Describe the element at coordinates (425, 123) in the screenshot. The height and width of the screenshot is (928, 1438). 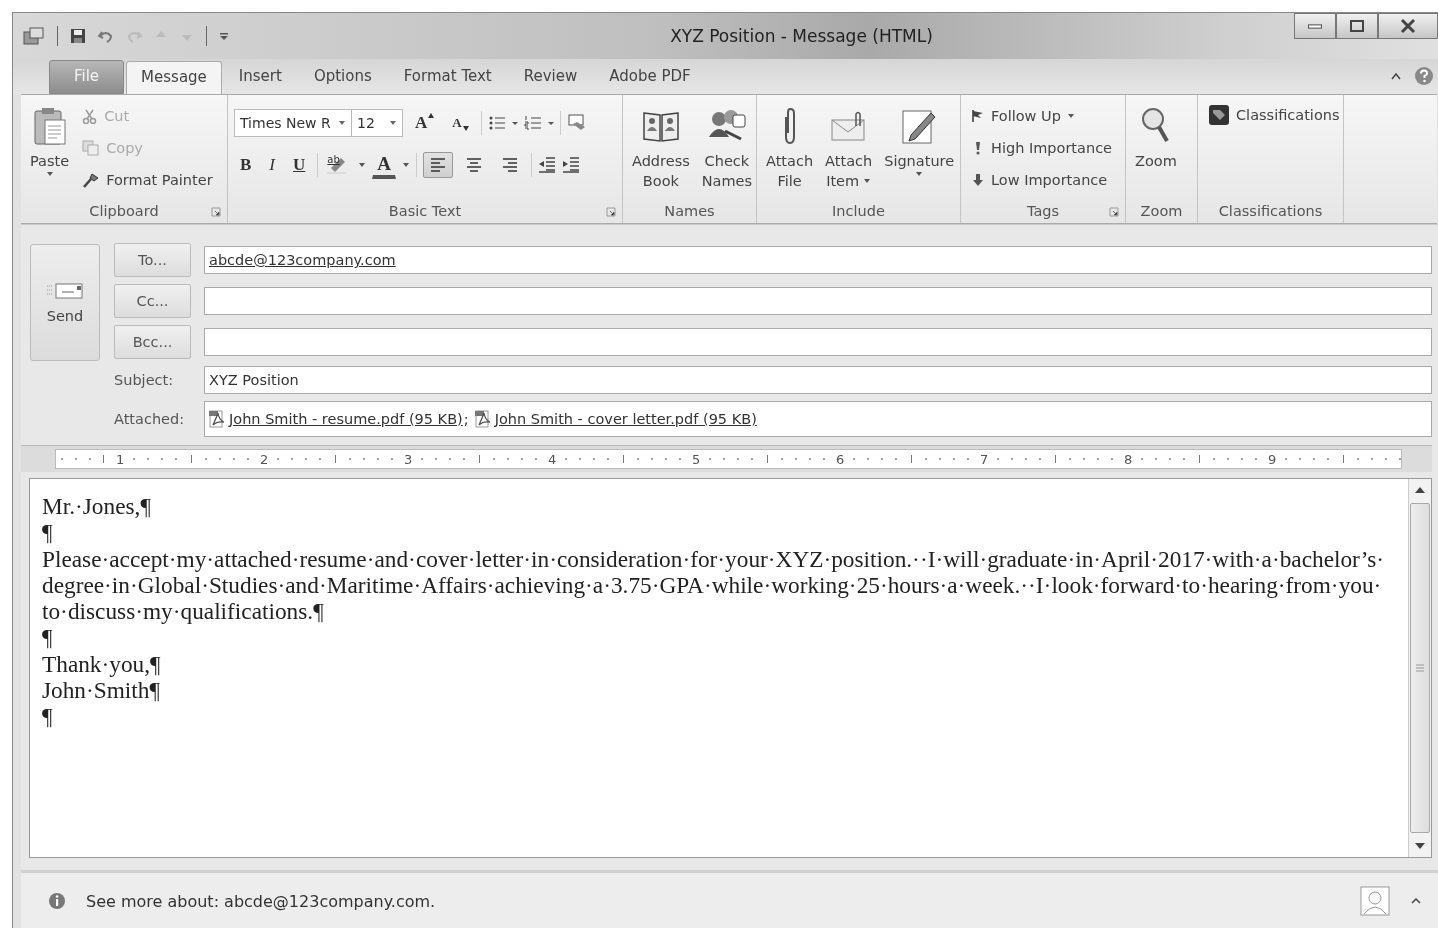
I see `grow-font-button: A` at that location.